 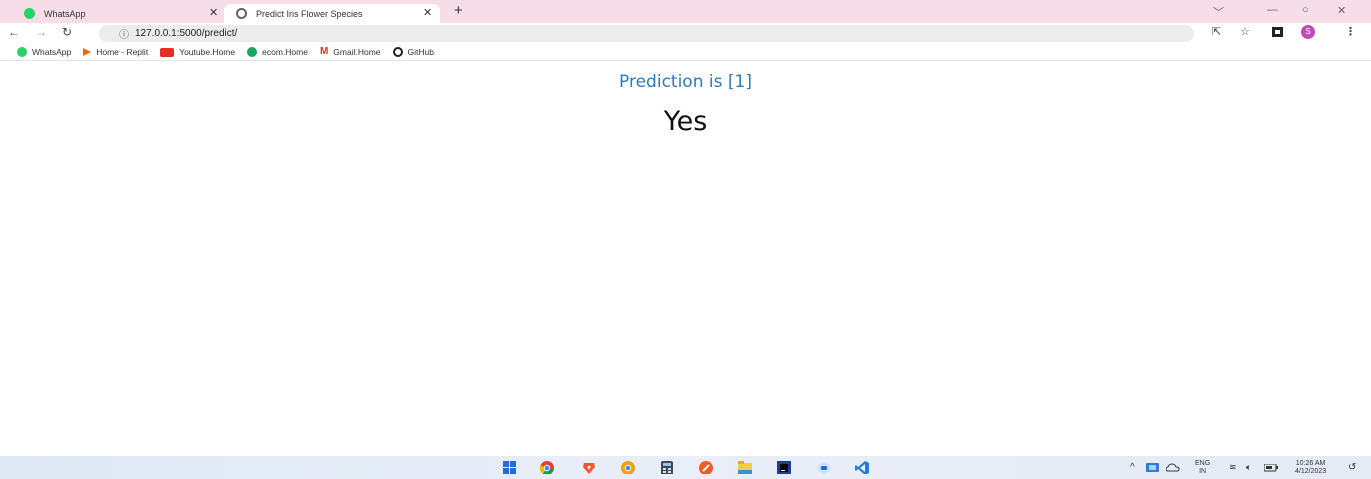 I want to click on tab-predict-iris: Predict Iris Flower Species ✕, so click(x=332, y=13).